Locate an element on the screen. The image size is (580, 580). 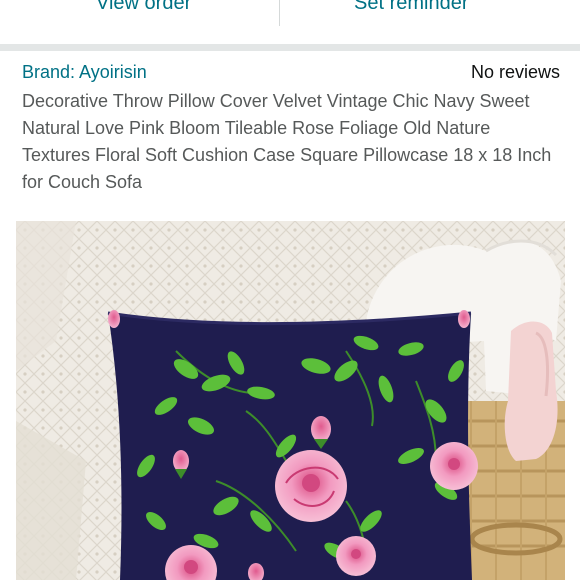
set-reminder-link: Set reminder is located at coordinates (411, 7).